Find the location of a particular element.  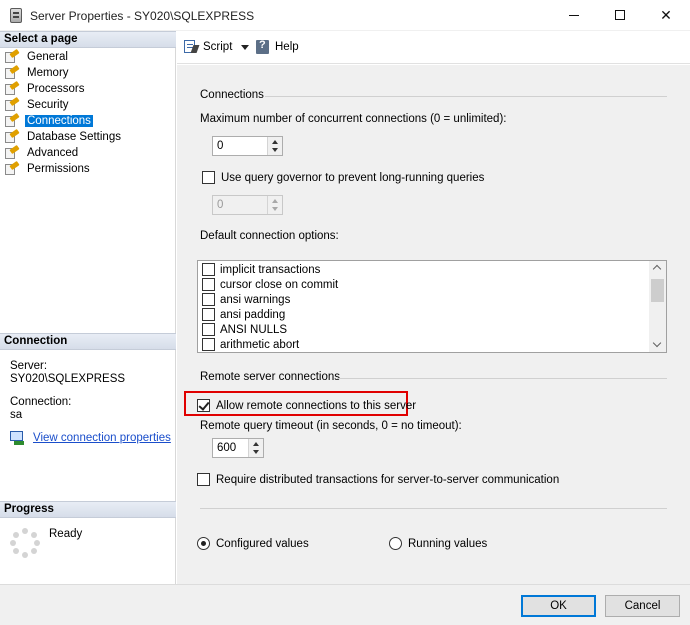

close-button: ✕ is located at coordinates (666, 15).